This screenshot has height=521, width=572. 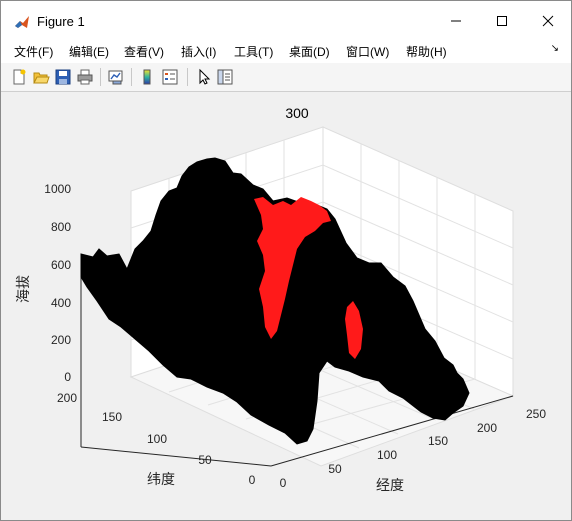 I want to click on y-tick-label: 0, so click(x=252, y=480).